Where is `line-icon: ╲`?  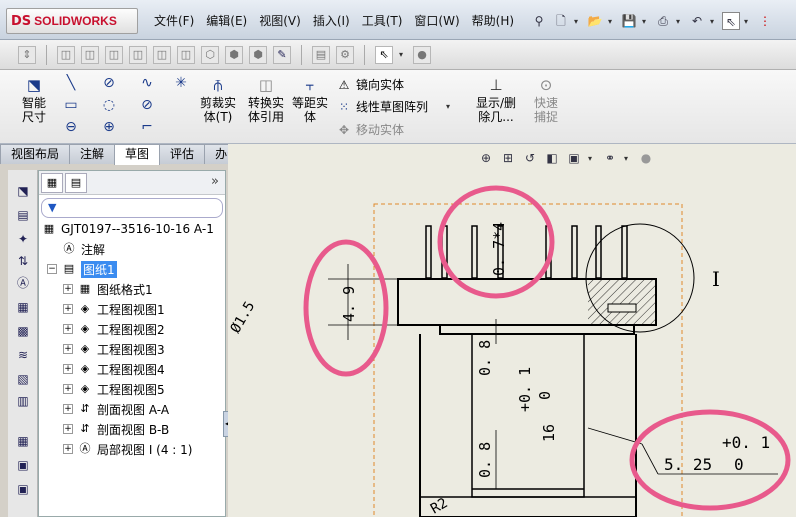 line-icon: ╲ is located at coordinates (71, 83).